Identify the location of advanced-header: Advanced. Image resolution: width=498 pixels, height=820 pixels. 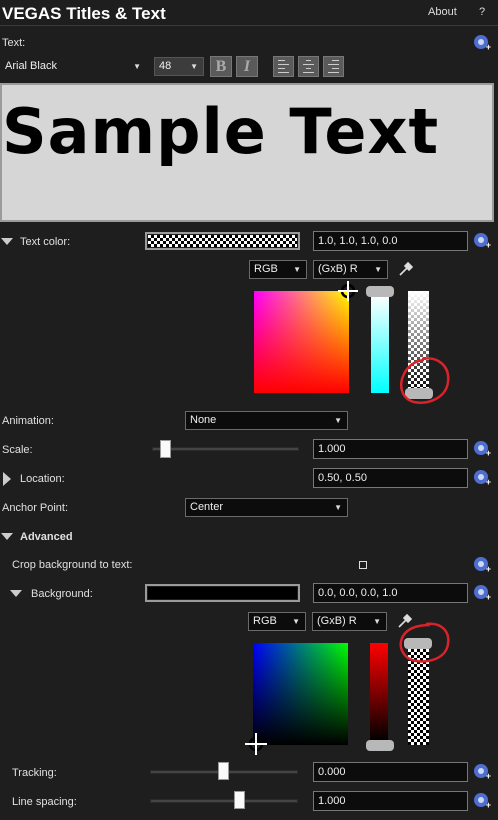
(46, 537).